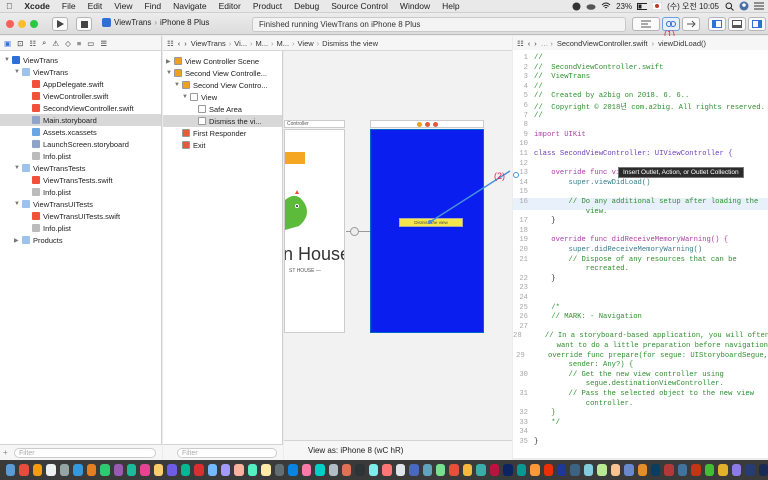  Describe the element at coordinates (717, 24) in the screenshot. I see `toggle-navigator-button` at that location.